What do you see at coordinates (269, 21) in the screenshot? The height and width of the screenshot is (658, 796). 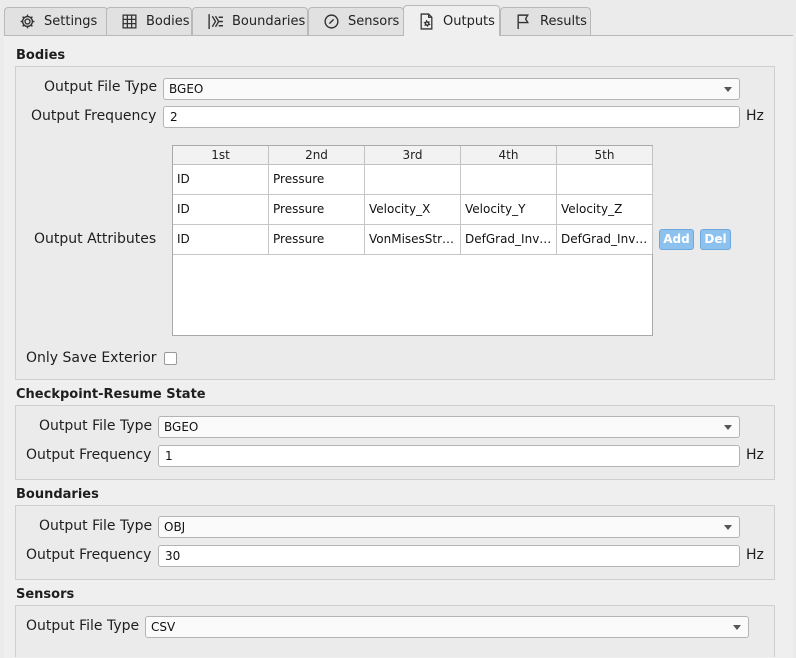 I see `tab-boundaries-label: Boundaries` at bounding box center [269, 21].